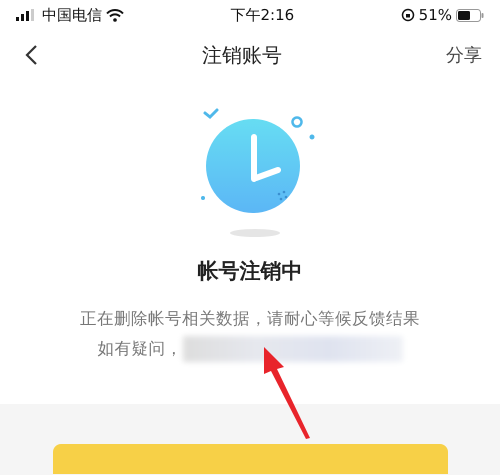  I want to click on share-link: 分享, so click(464, 55).